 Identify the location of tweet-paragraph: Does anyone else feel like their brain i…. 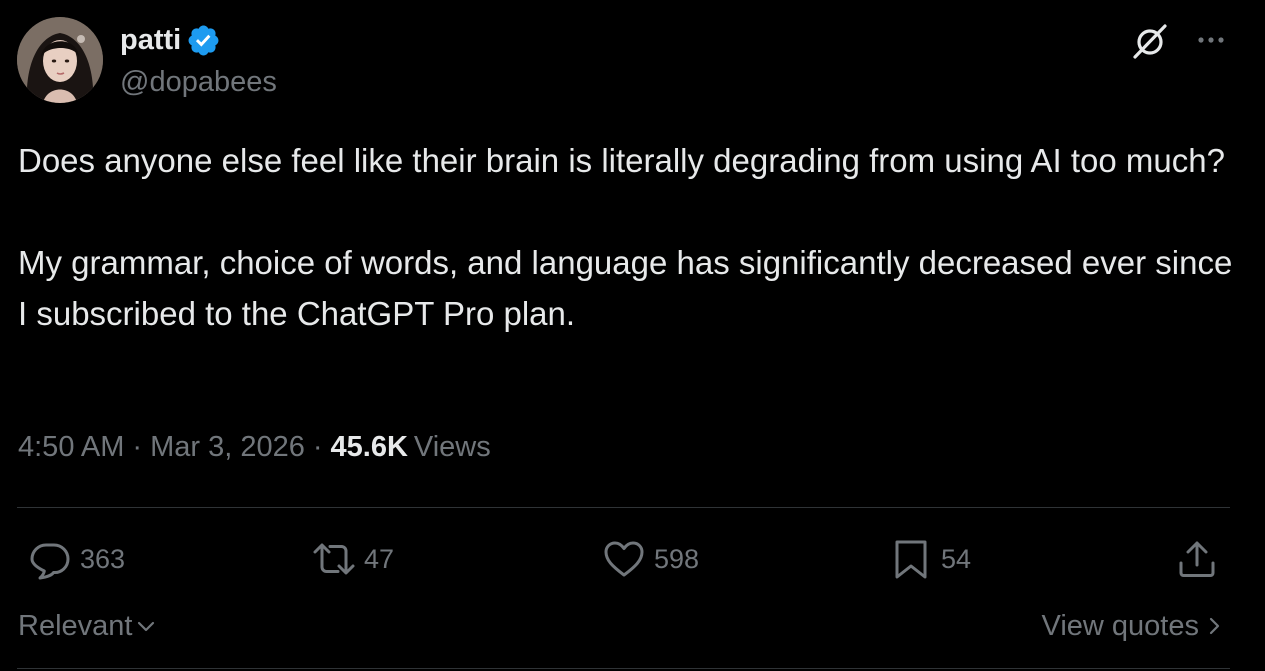
(621, 160).